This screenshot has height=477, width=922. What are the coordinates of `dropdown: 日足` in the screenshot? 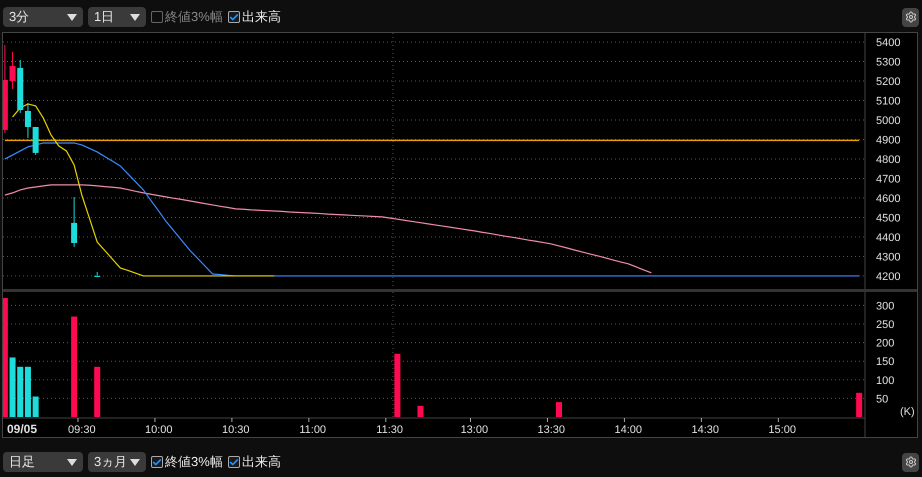 It's located at (43, 462).